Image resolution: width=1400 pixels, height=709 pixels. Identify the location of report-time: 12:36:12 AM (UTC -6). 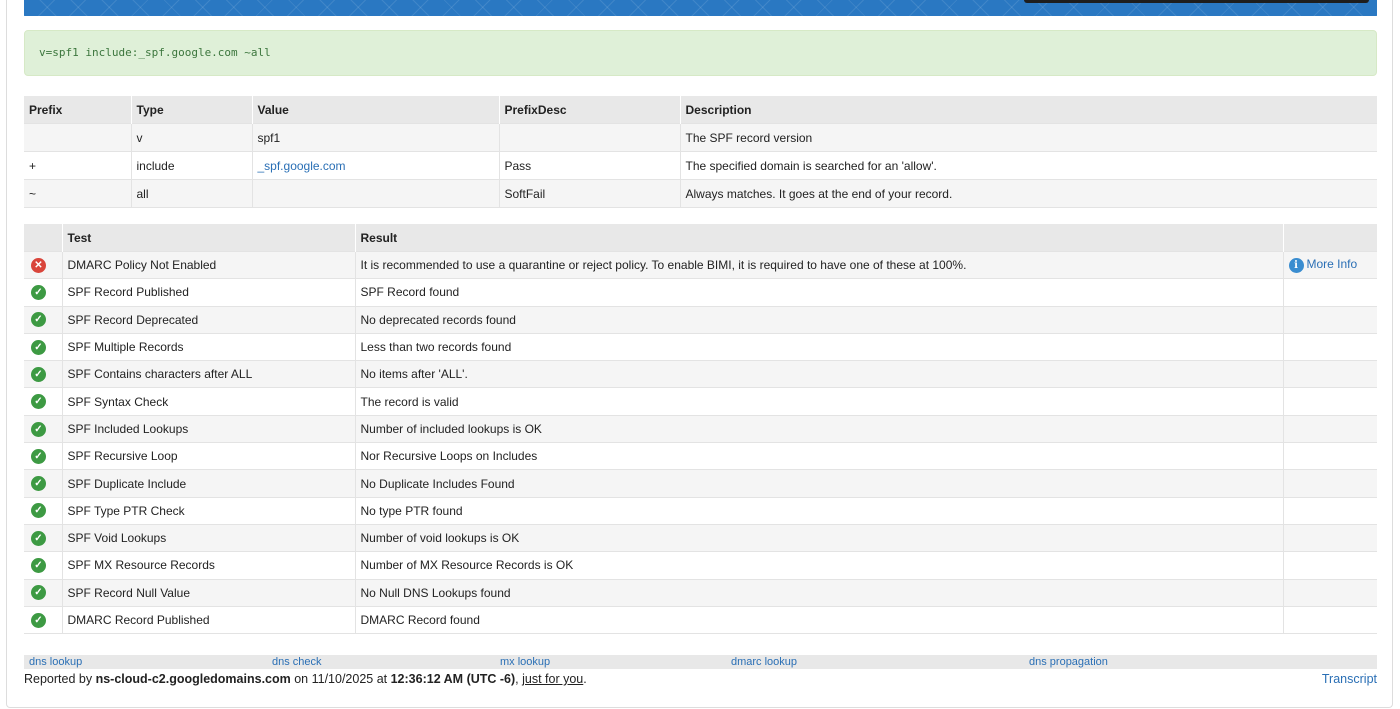
(453, 679).